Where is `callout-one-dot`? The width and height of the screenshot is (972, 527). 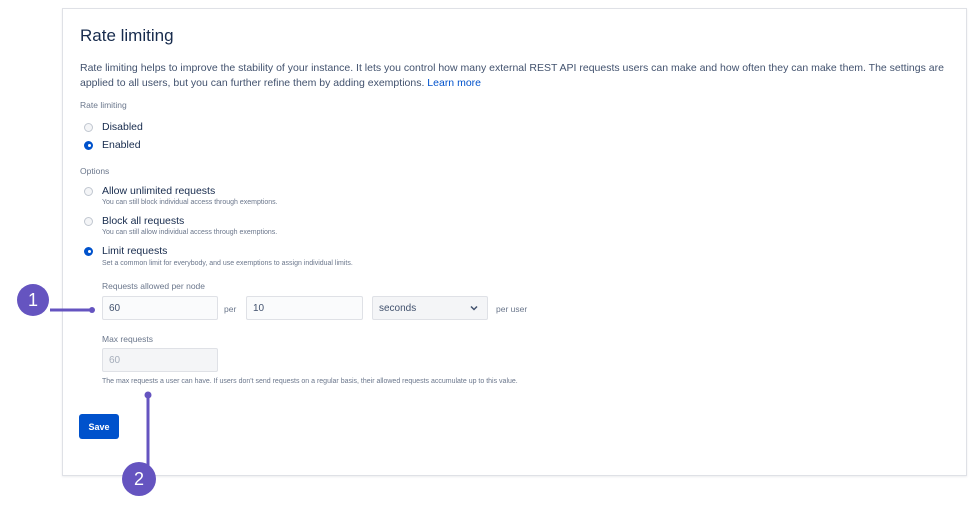
callout-one-dot is located at coordinates (92, 310).